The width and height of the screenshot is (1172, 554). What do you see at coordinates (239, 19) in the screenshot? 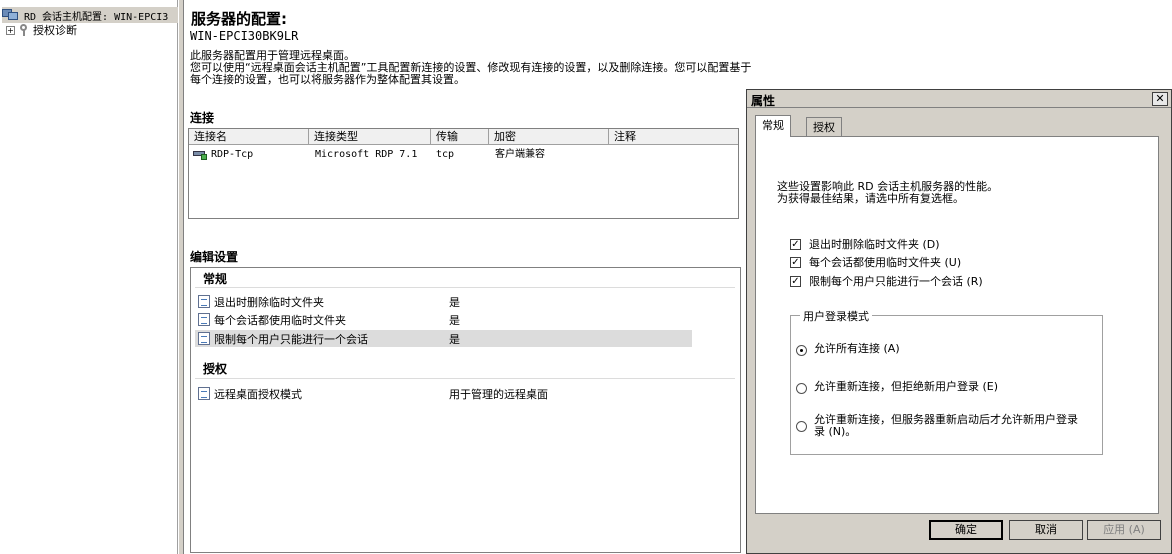
I see `page-title: 服务器的配置:` at bounding box center [239, 19].